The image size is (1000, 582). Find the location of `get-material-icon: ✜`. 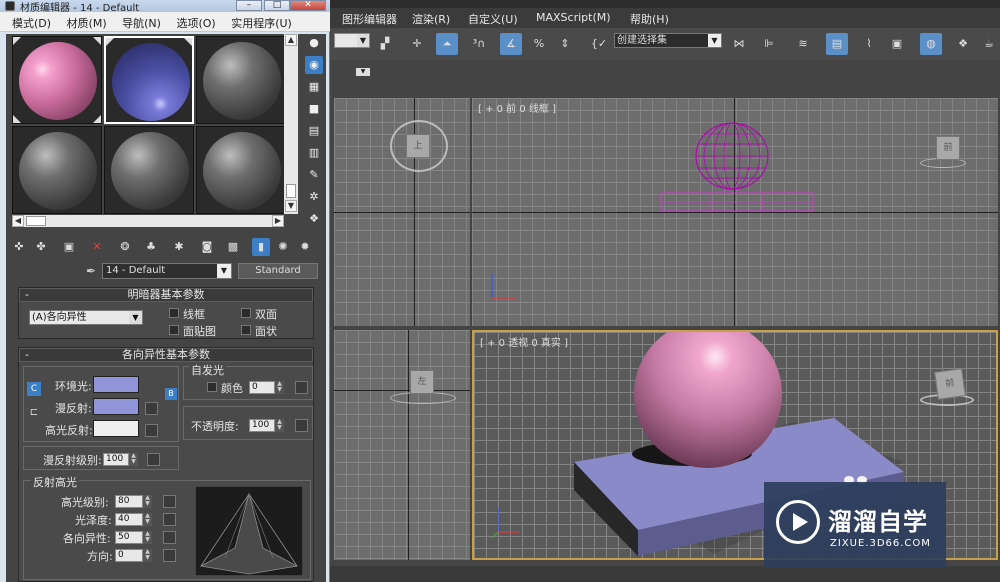

get-material-icon: ✜ is located at coordinates (19, 247).